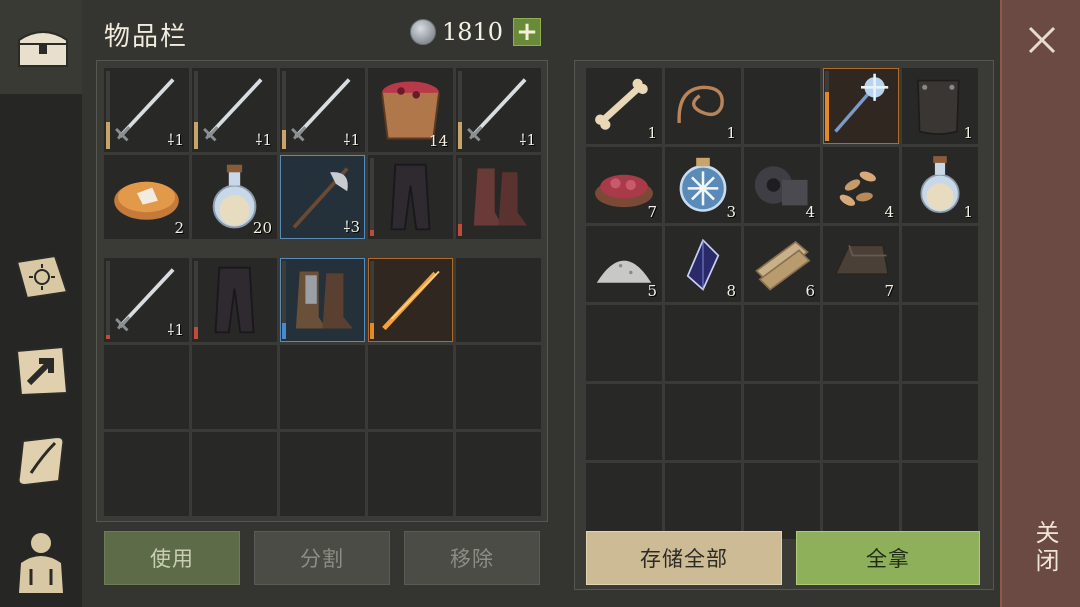 The width and height of the screenshot is (1080, 607). I want to click on currency-display: 1810 +, so click(476, 32).